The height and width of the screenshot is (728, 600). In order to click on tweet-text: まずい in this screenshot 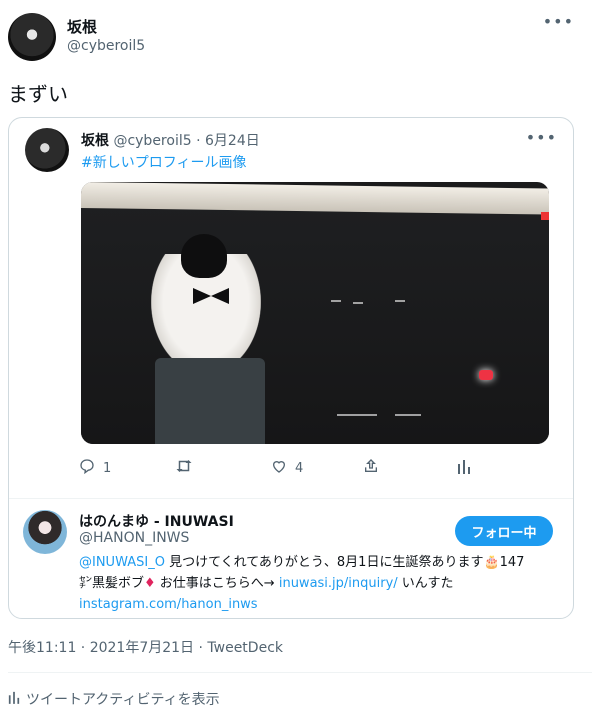, I will do `click(38, 94)`.